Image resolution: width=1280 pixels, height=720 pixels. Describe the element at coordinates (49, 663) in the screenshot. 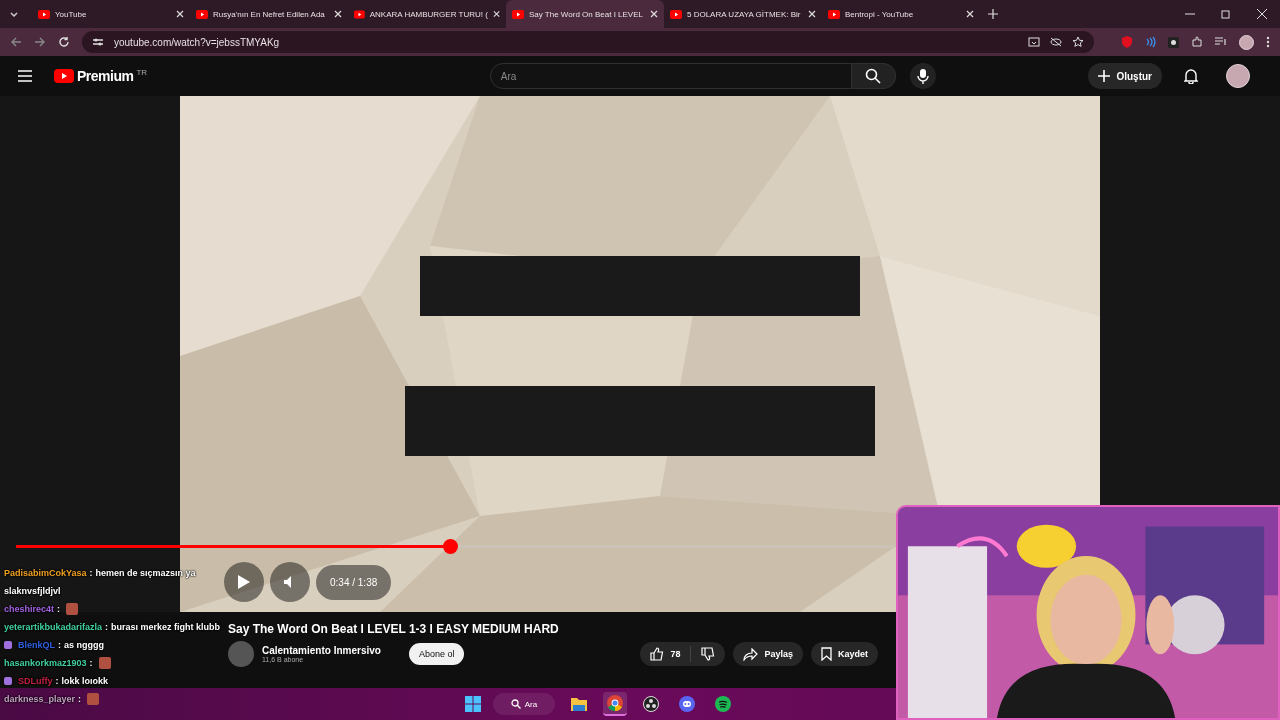

I see `chat-message: hasankorkmaz1903 :` at that location.